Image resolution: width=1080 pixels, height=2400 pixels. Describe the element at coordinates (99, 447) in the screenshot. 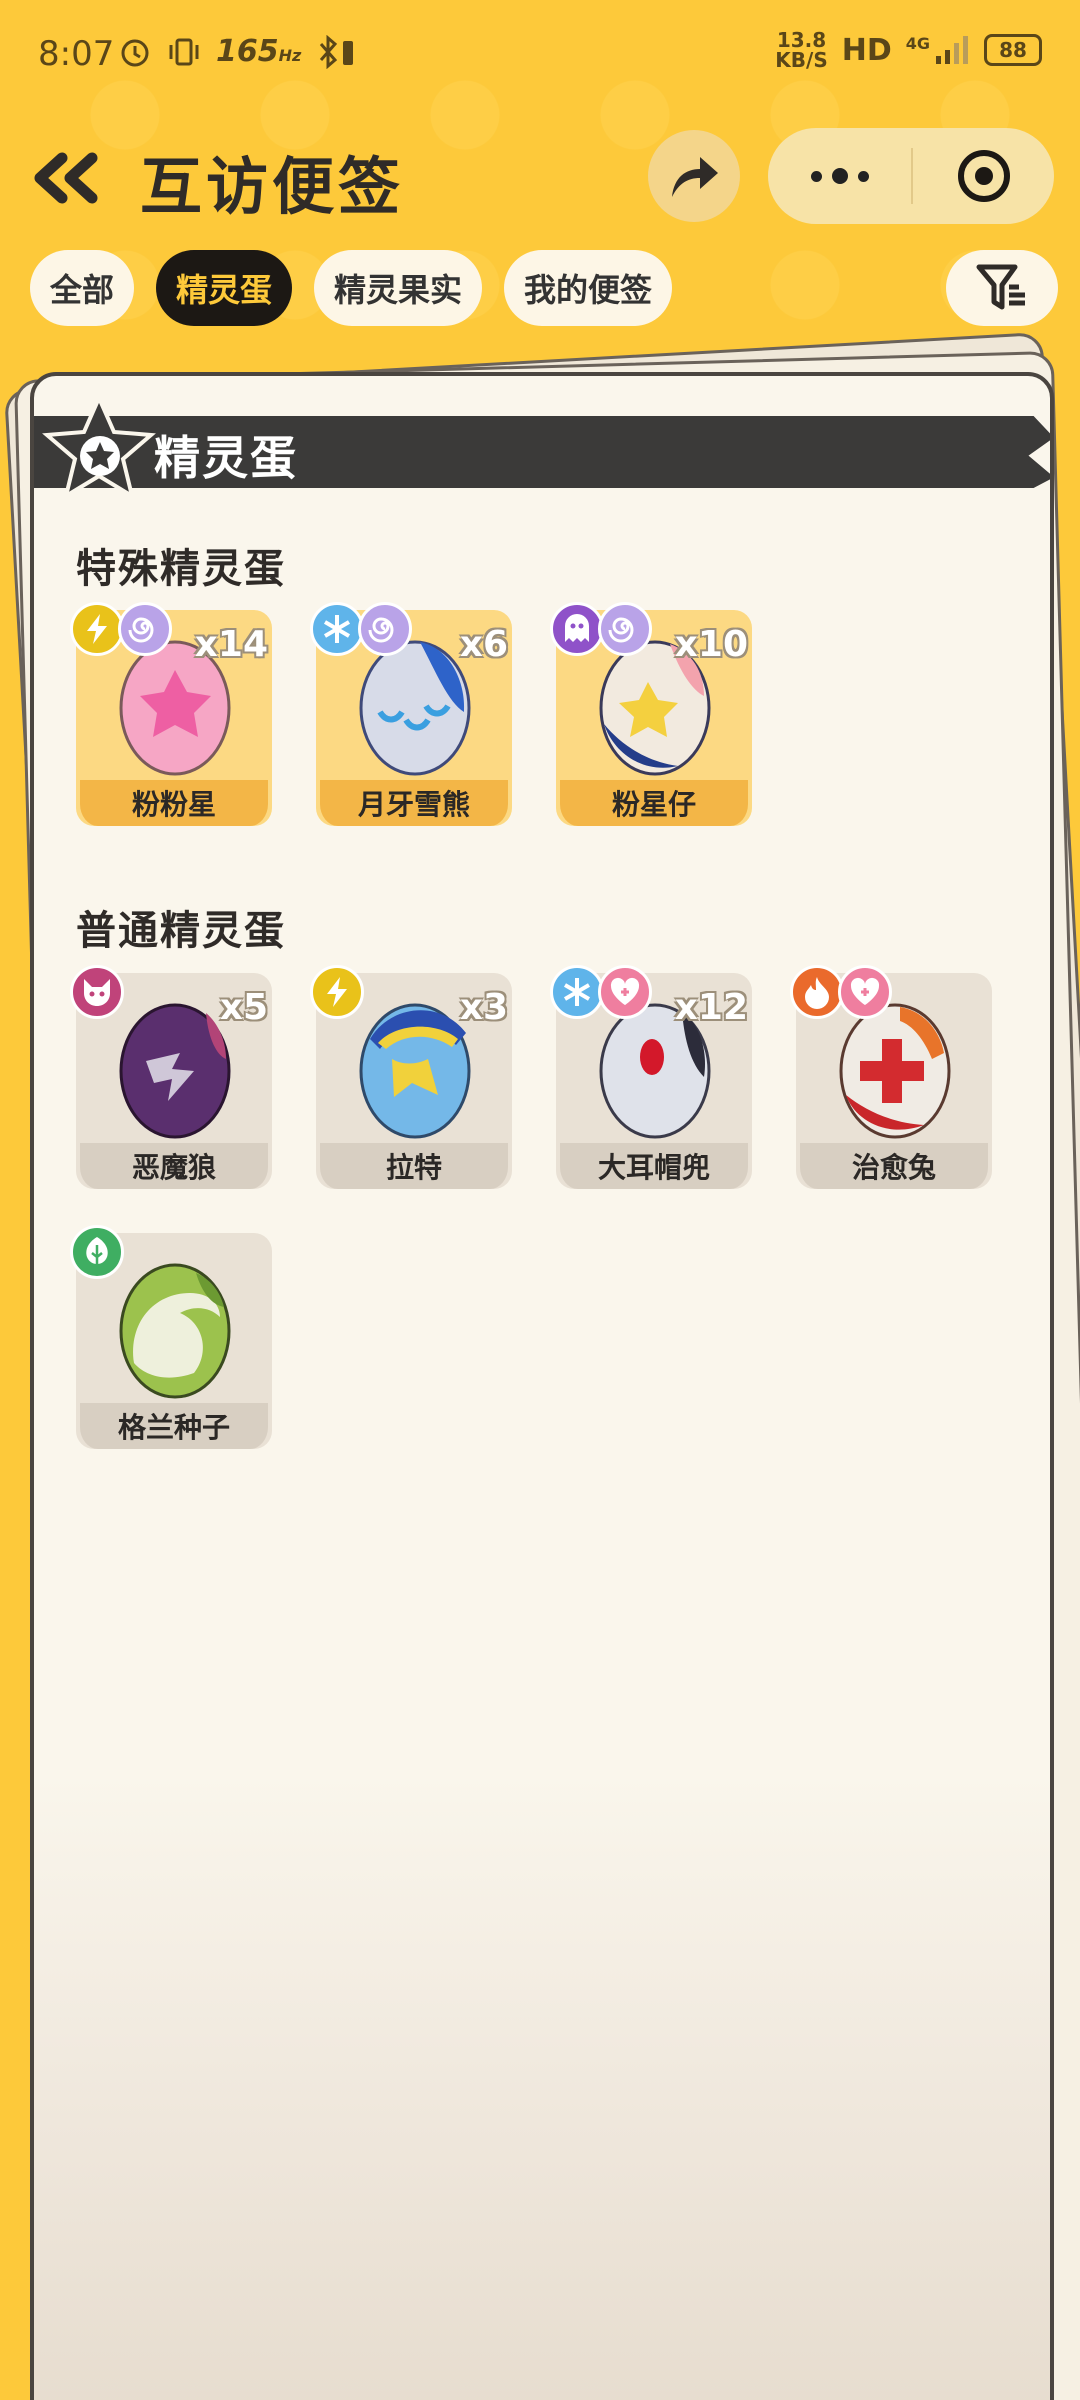

I see `star-badge-icon` at that location.